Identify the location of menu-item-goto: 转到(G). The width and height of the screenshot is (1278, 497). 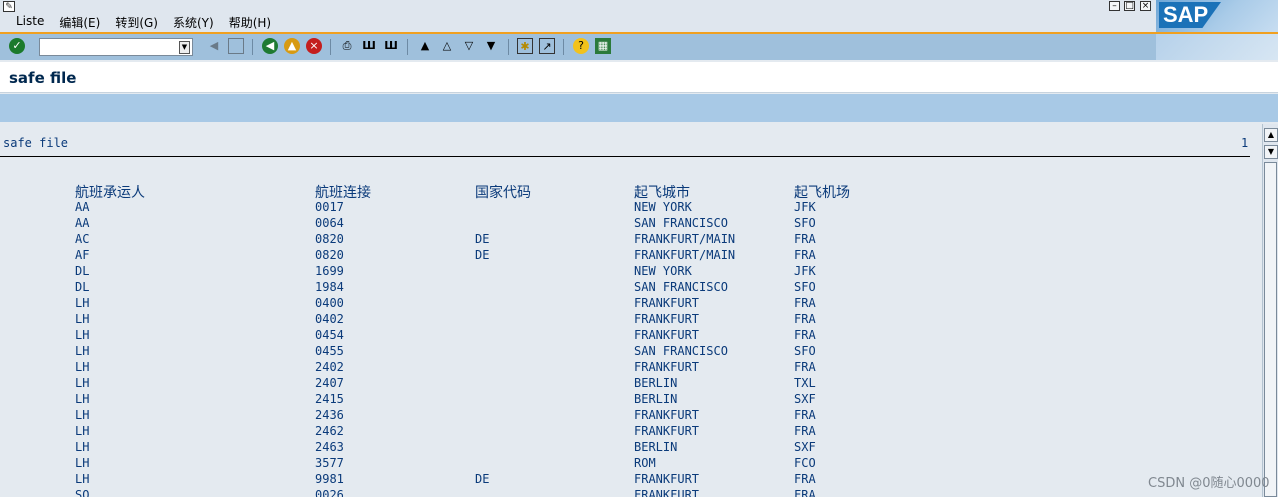
(136, 22).